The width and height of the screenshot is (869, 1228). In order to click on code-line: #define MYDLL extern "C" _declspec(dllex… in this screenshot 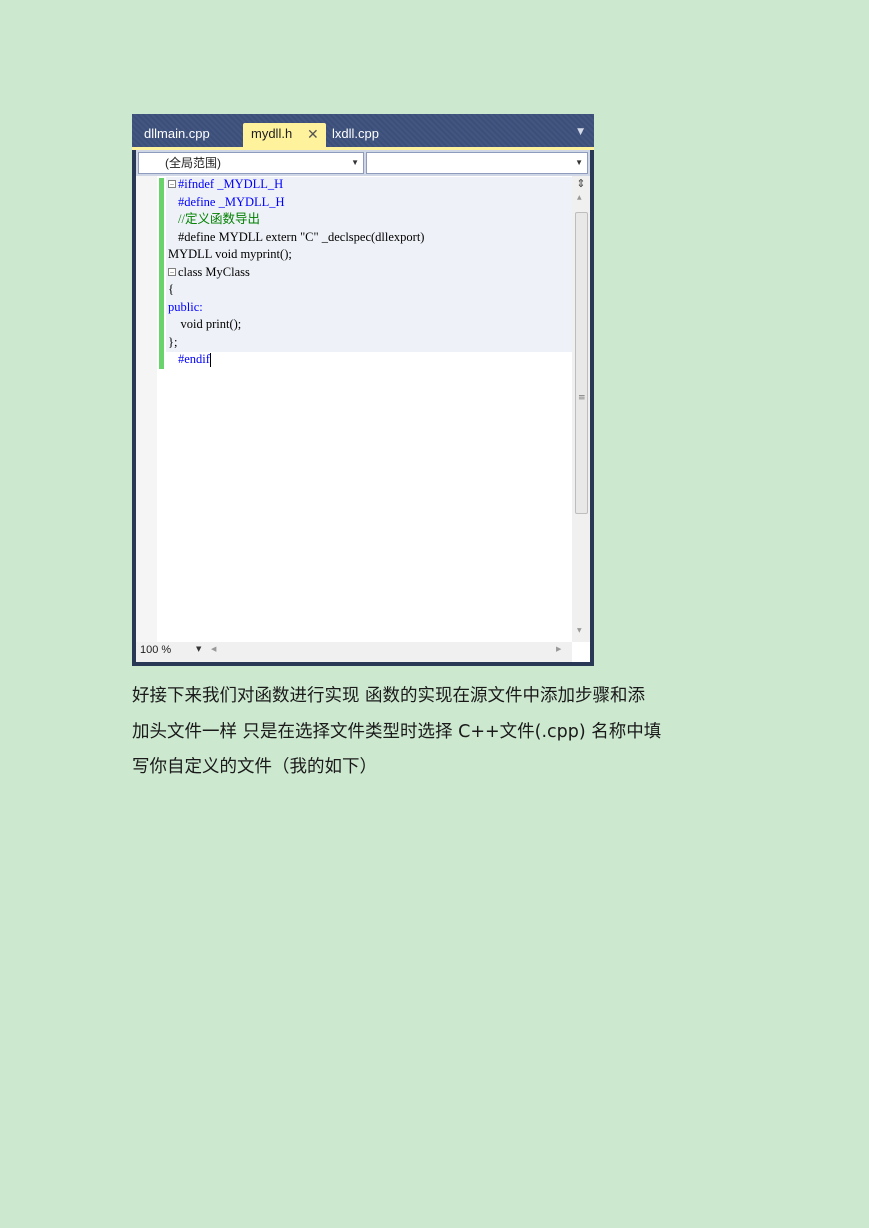, I will do `click(296, 238)`.